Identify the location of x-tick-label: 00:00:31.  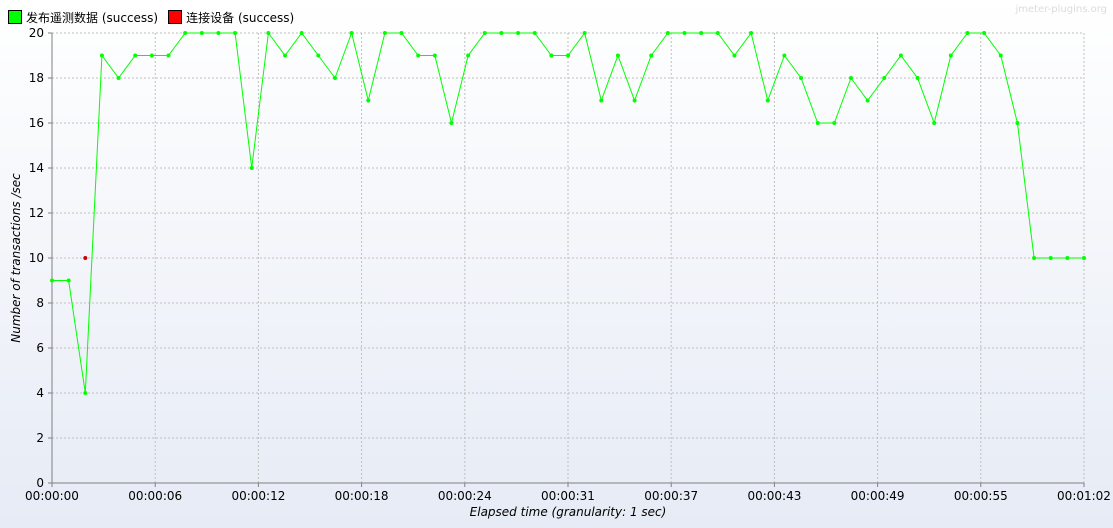
(568, 496).